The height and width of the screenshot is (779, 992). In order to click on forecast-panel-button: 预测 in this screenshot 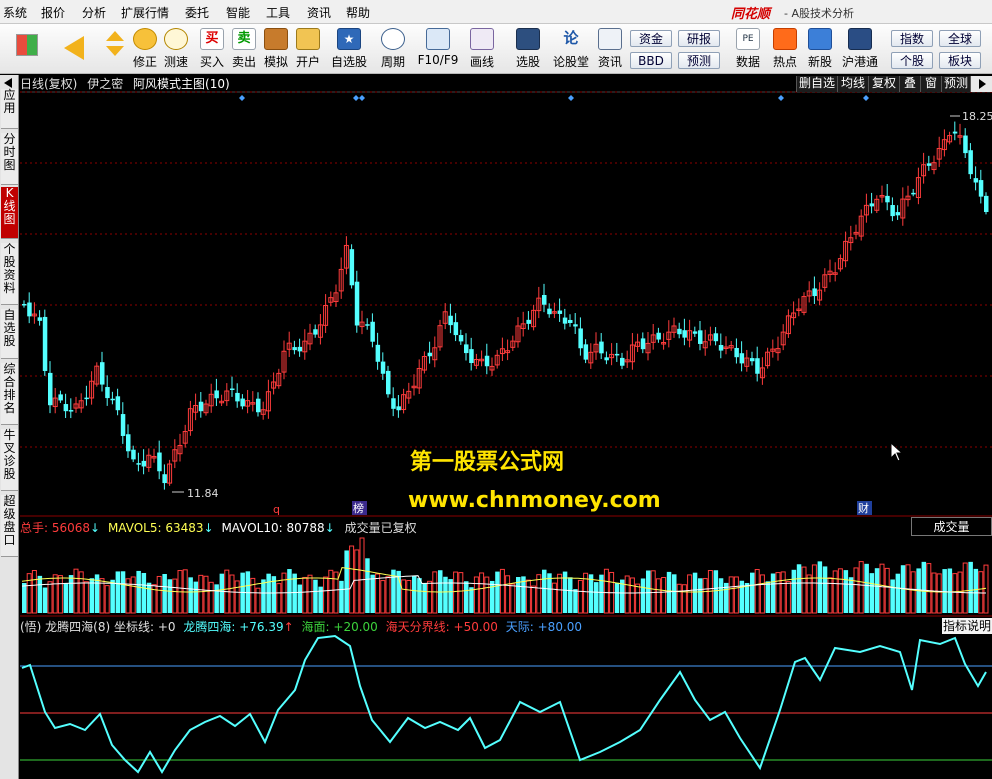, I will do `click(955, 84)`.